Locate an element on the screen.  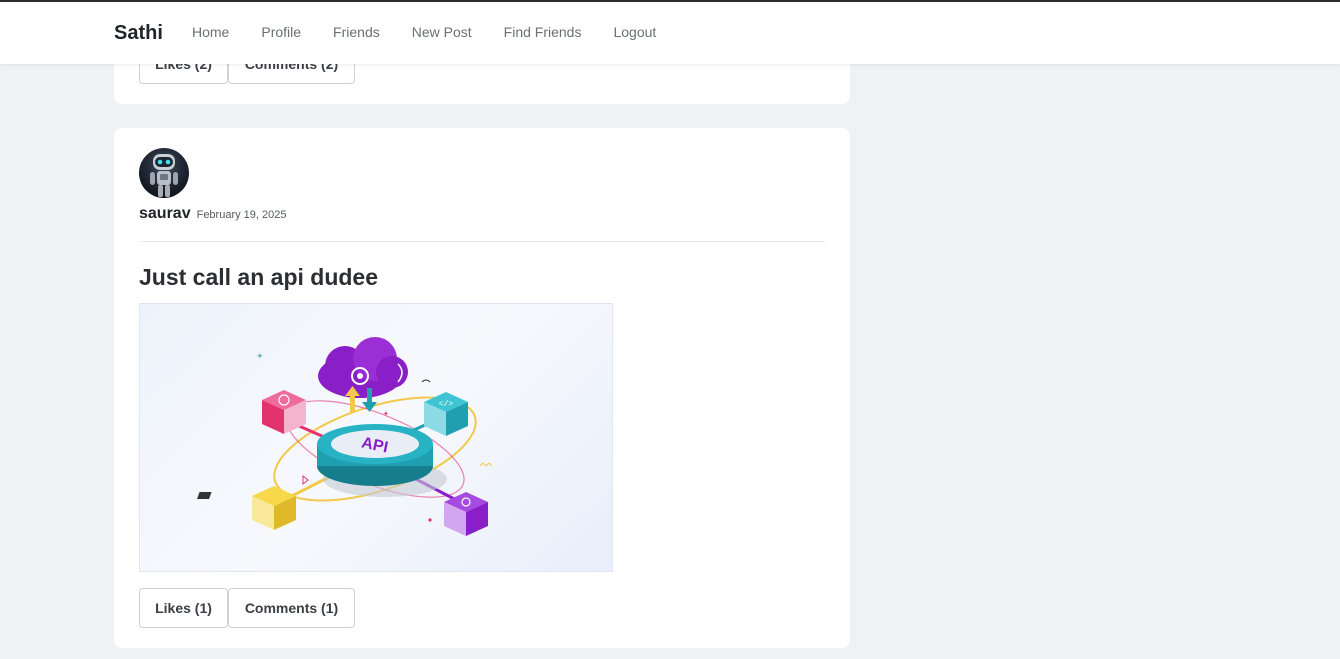
avatar is located at coordinates (164, 173).